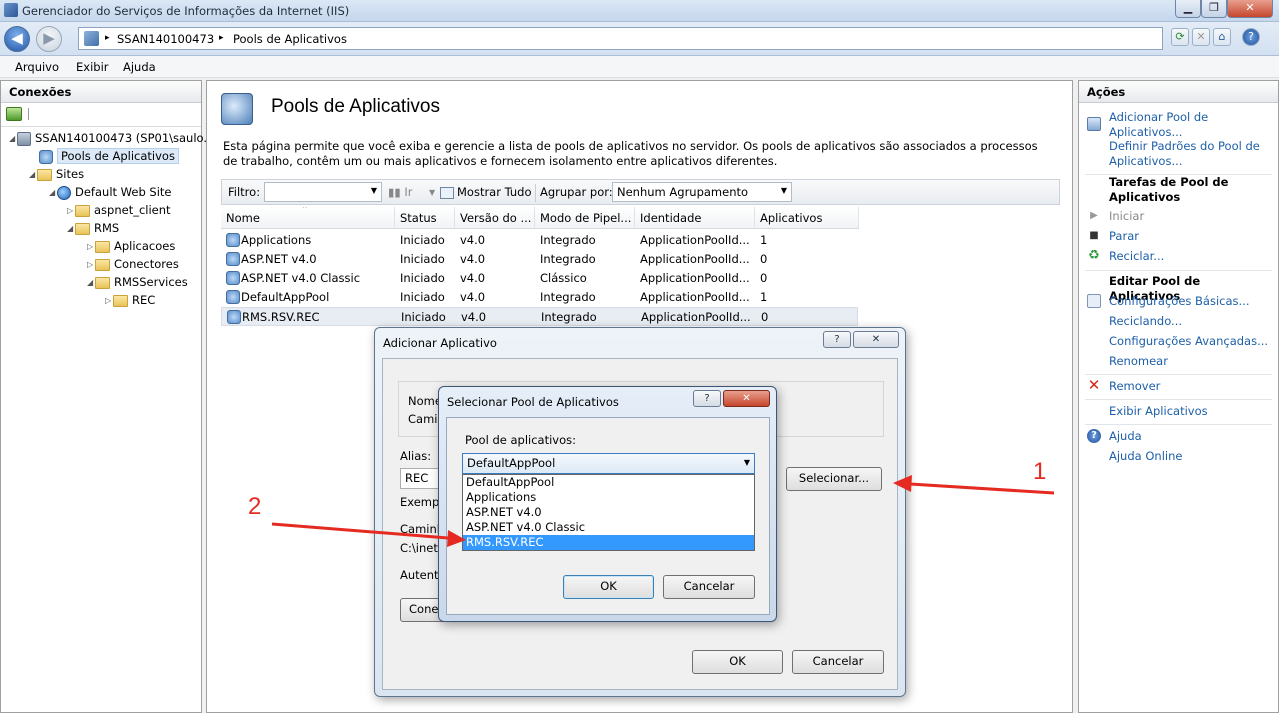  Describe the element at coordinates (255, 506) in the screenshot. I see `annotation-label-2: 2` at that location.